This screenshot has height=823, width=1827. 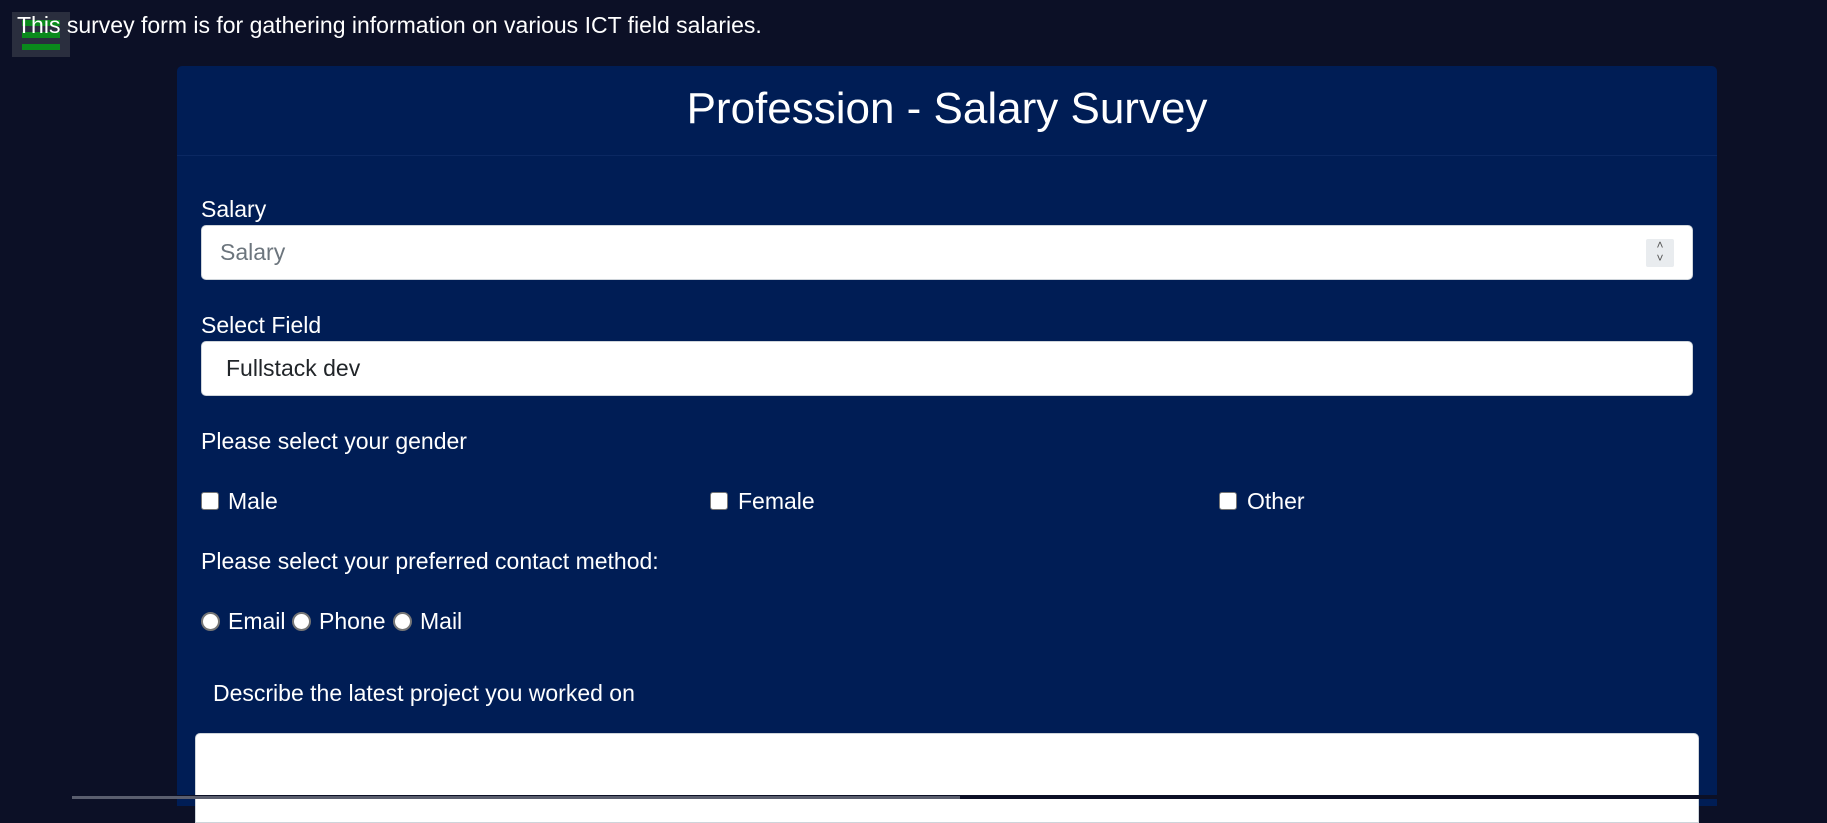 I want to click on gender-female-checkbox, so click(x=719, y=501).